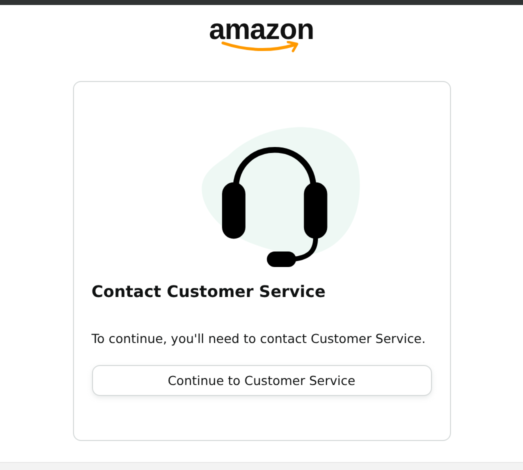 The height and width of the screenshot is (470, 523). Describe the element at coordinates (209, 292) in the screenshot. I see `card-title: Contact Customer Service` at that location.